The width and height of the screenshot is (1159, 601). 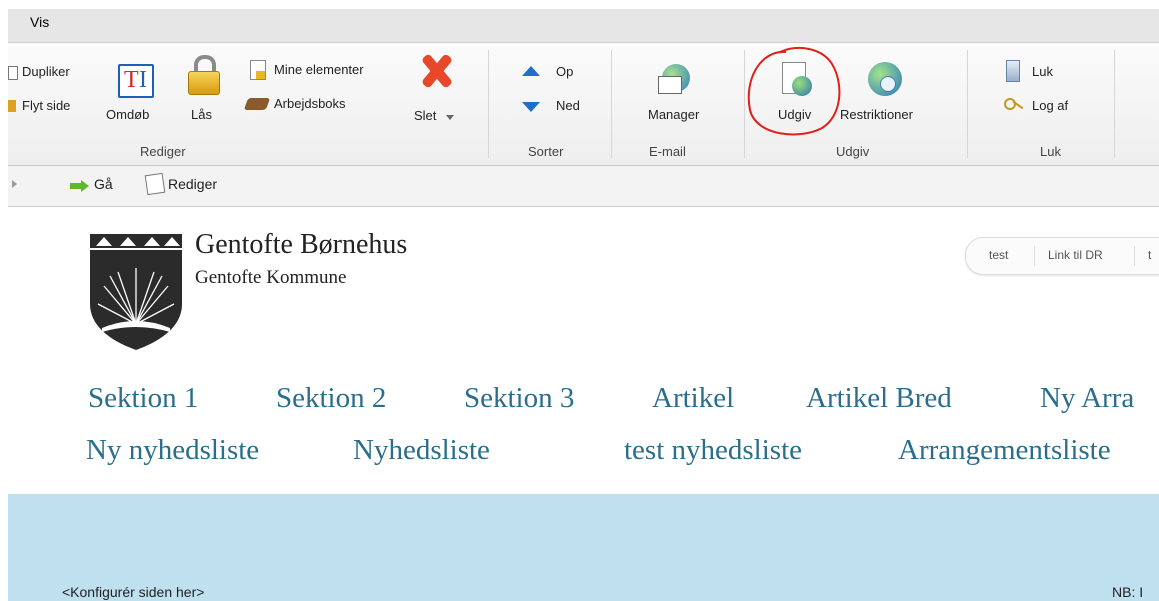 What do you see at coordinates (136, 292) in the screenshot?
I see `coat-of-arms-logo` at bounding box center [136, 292].